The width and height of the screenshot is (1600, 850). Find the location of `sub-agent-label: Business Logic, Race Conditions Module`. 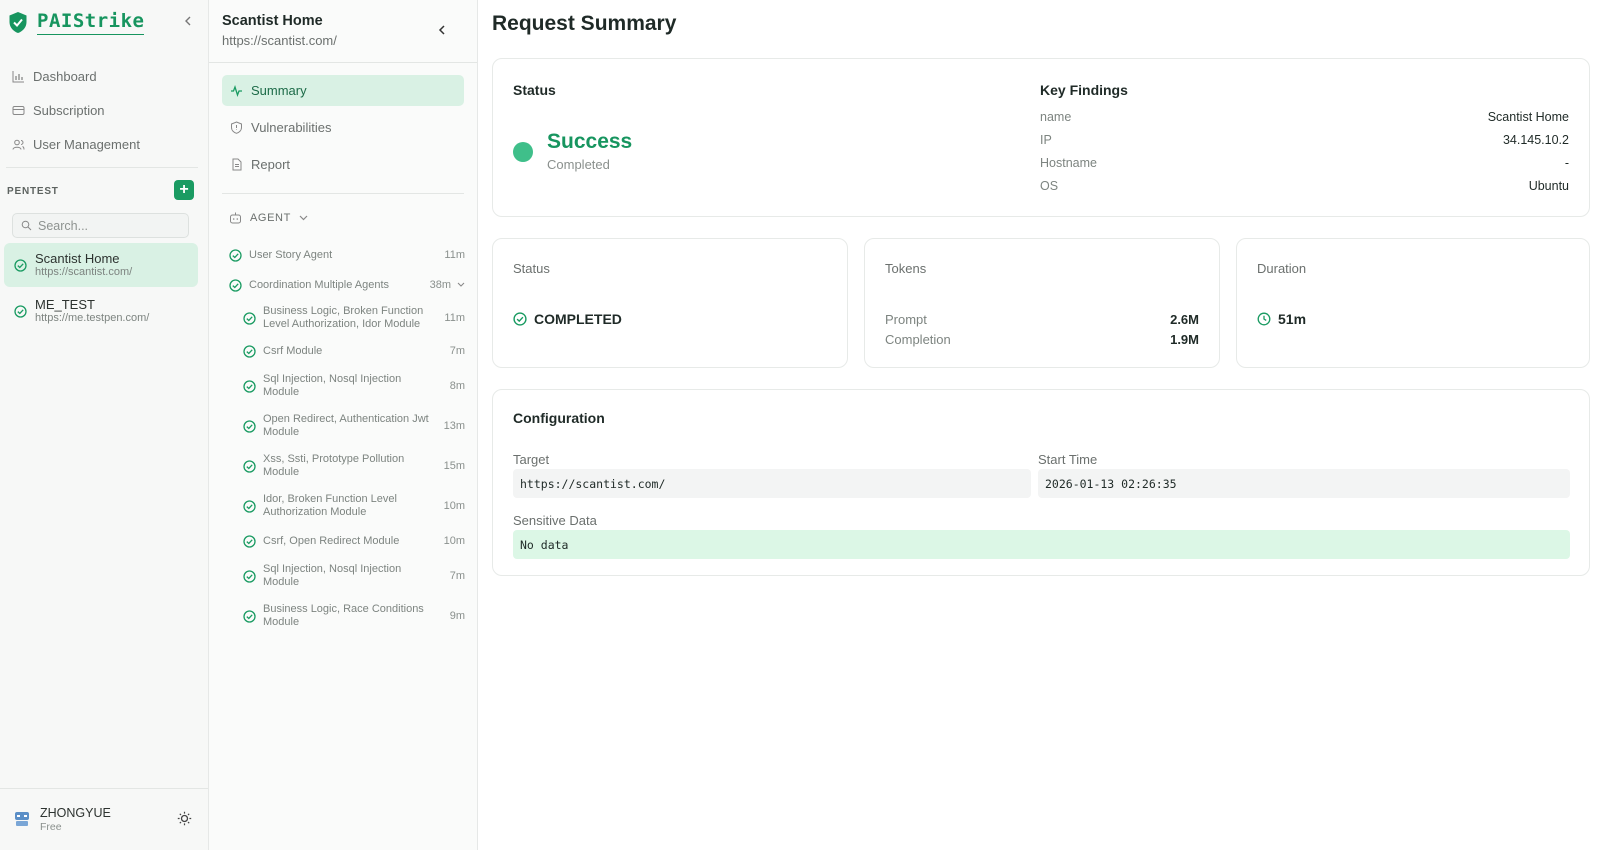

sub-agent-label: Business Logic, Race Conditions Module is located at coordinates (343, 615).